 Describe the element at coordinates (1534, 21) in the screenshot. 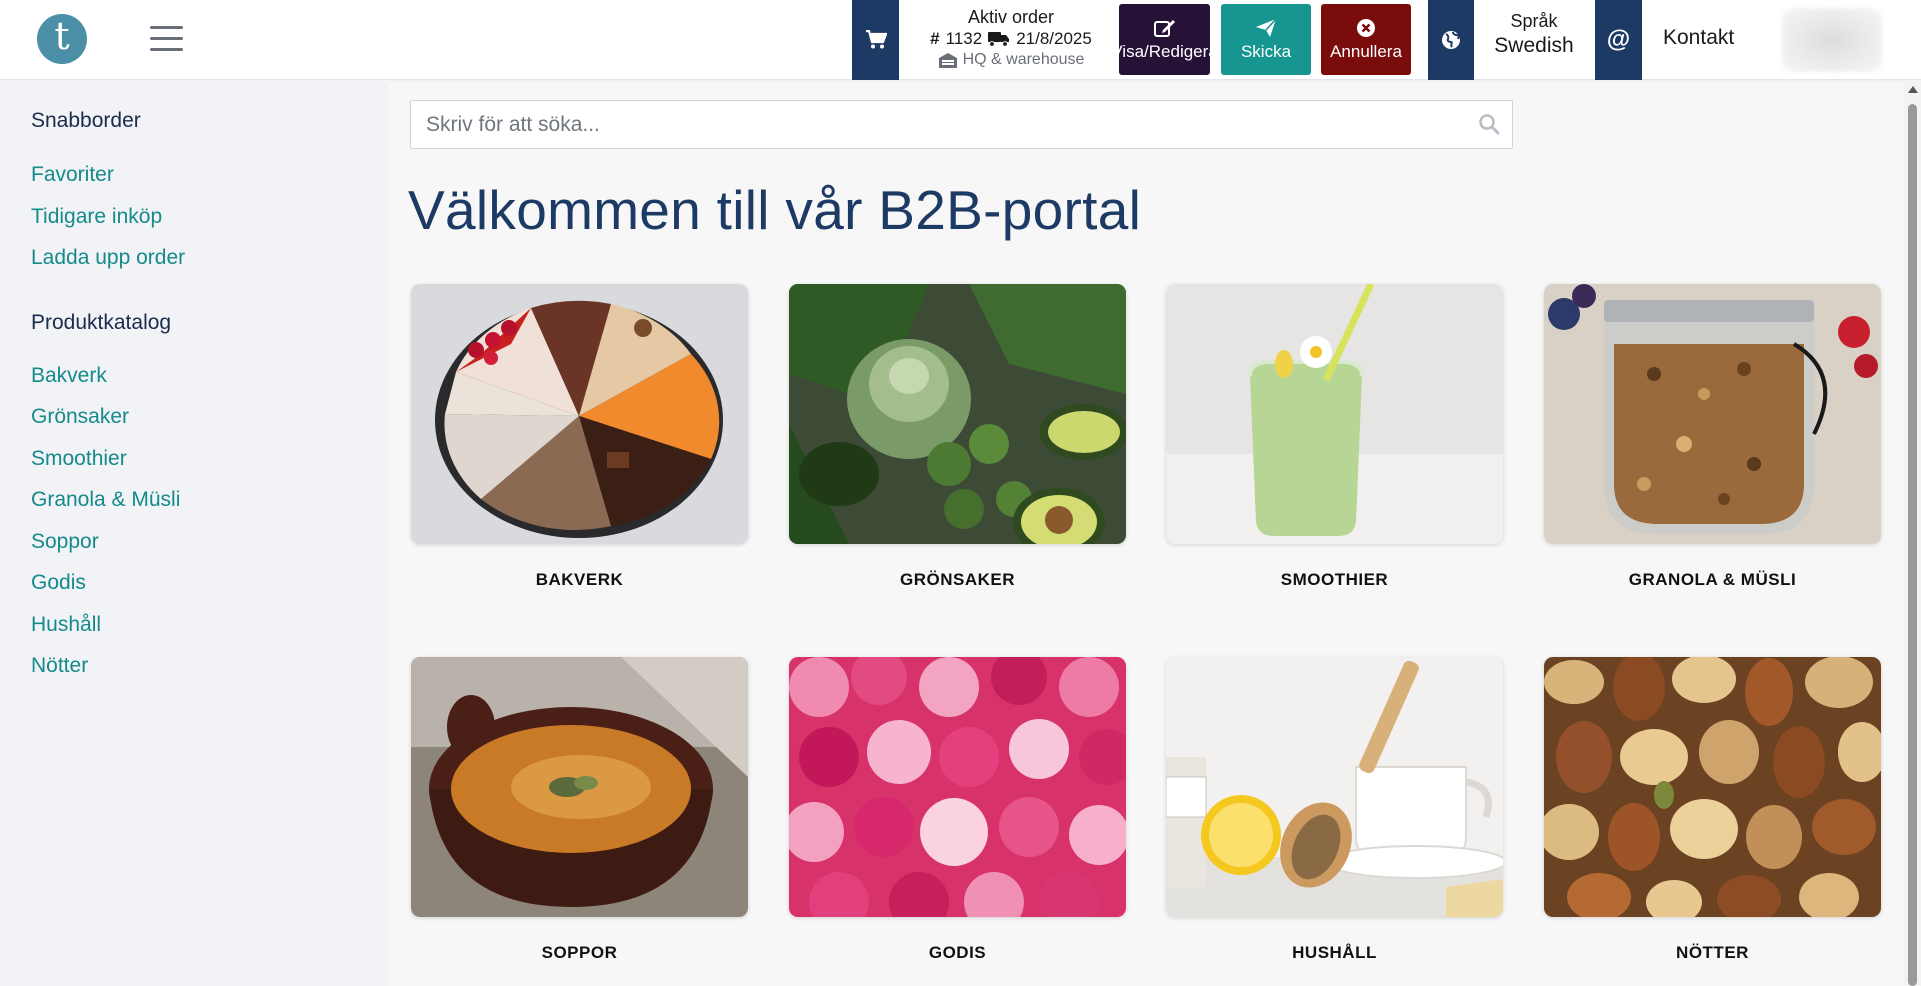

I see `language-label: Språk` at that location.